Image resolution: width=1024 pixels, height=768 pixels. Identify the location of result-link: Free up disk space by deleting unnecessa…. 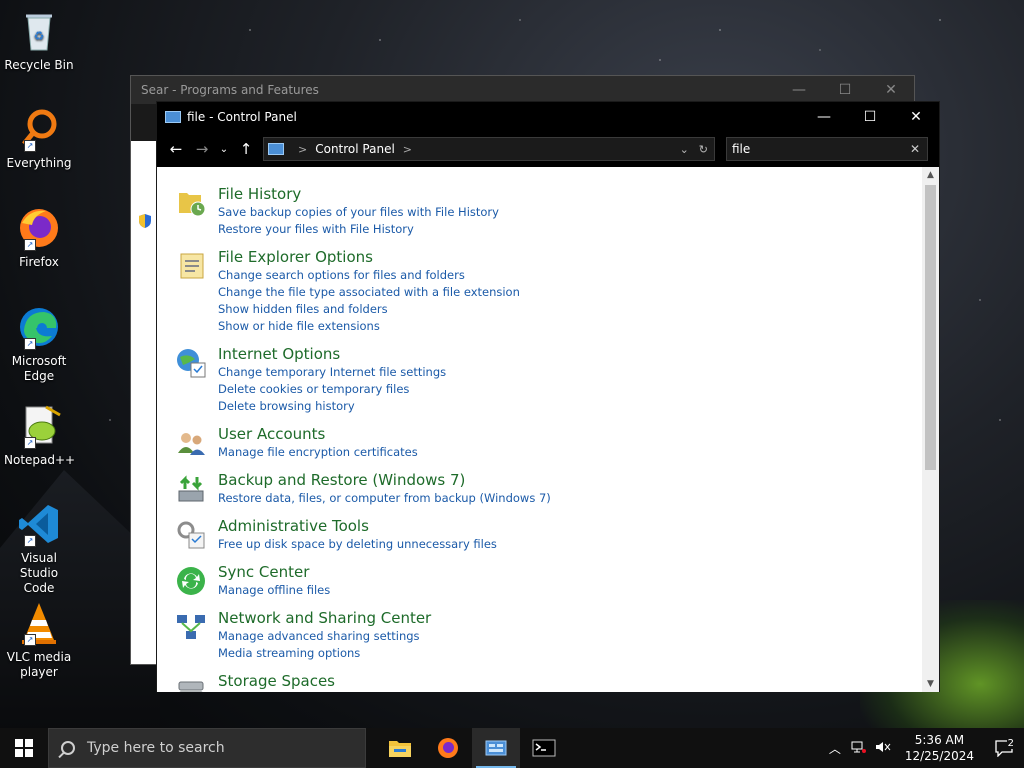
(570, 544).